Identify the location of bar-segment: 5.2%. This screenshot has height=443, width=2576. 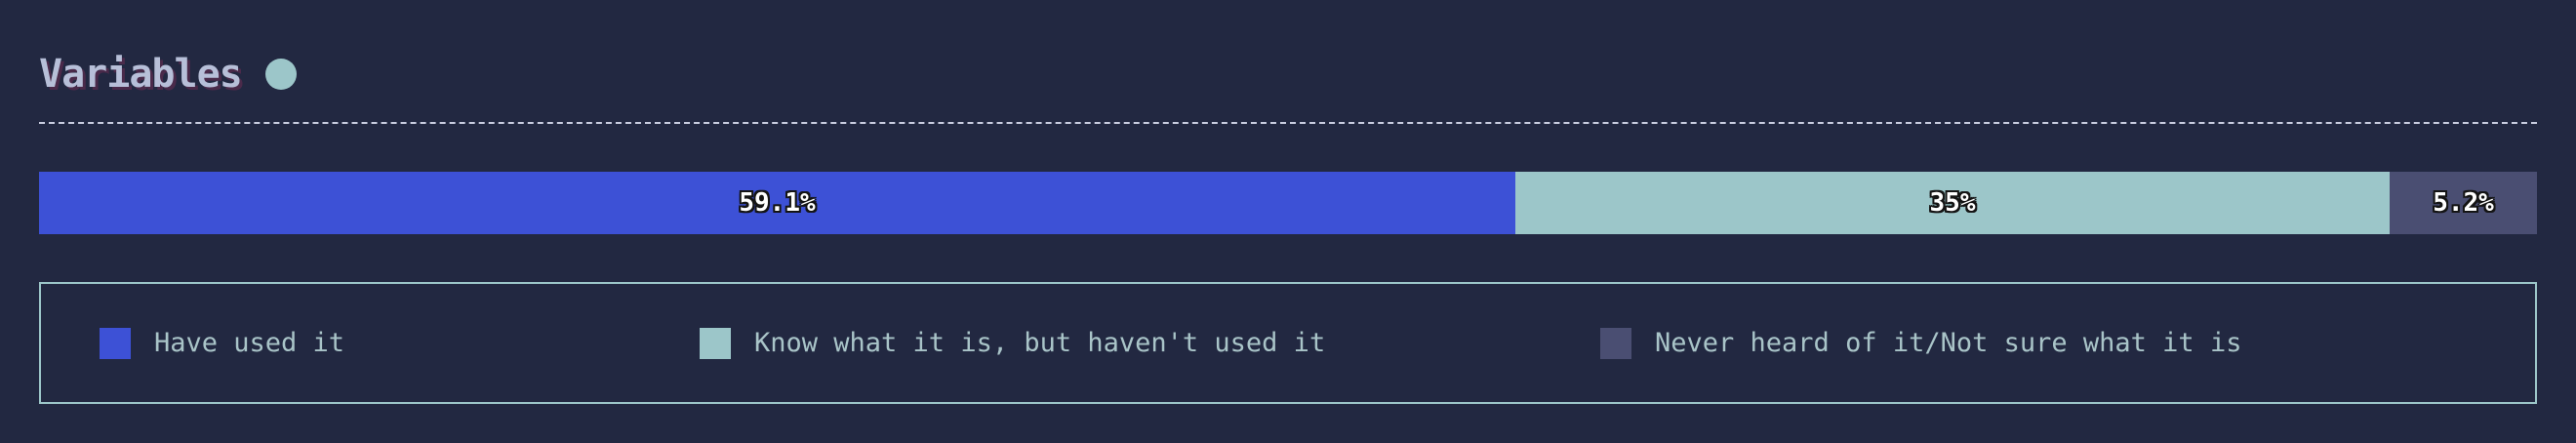
(2463, 203).